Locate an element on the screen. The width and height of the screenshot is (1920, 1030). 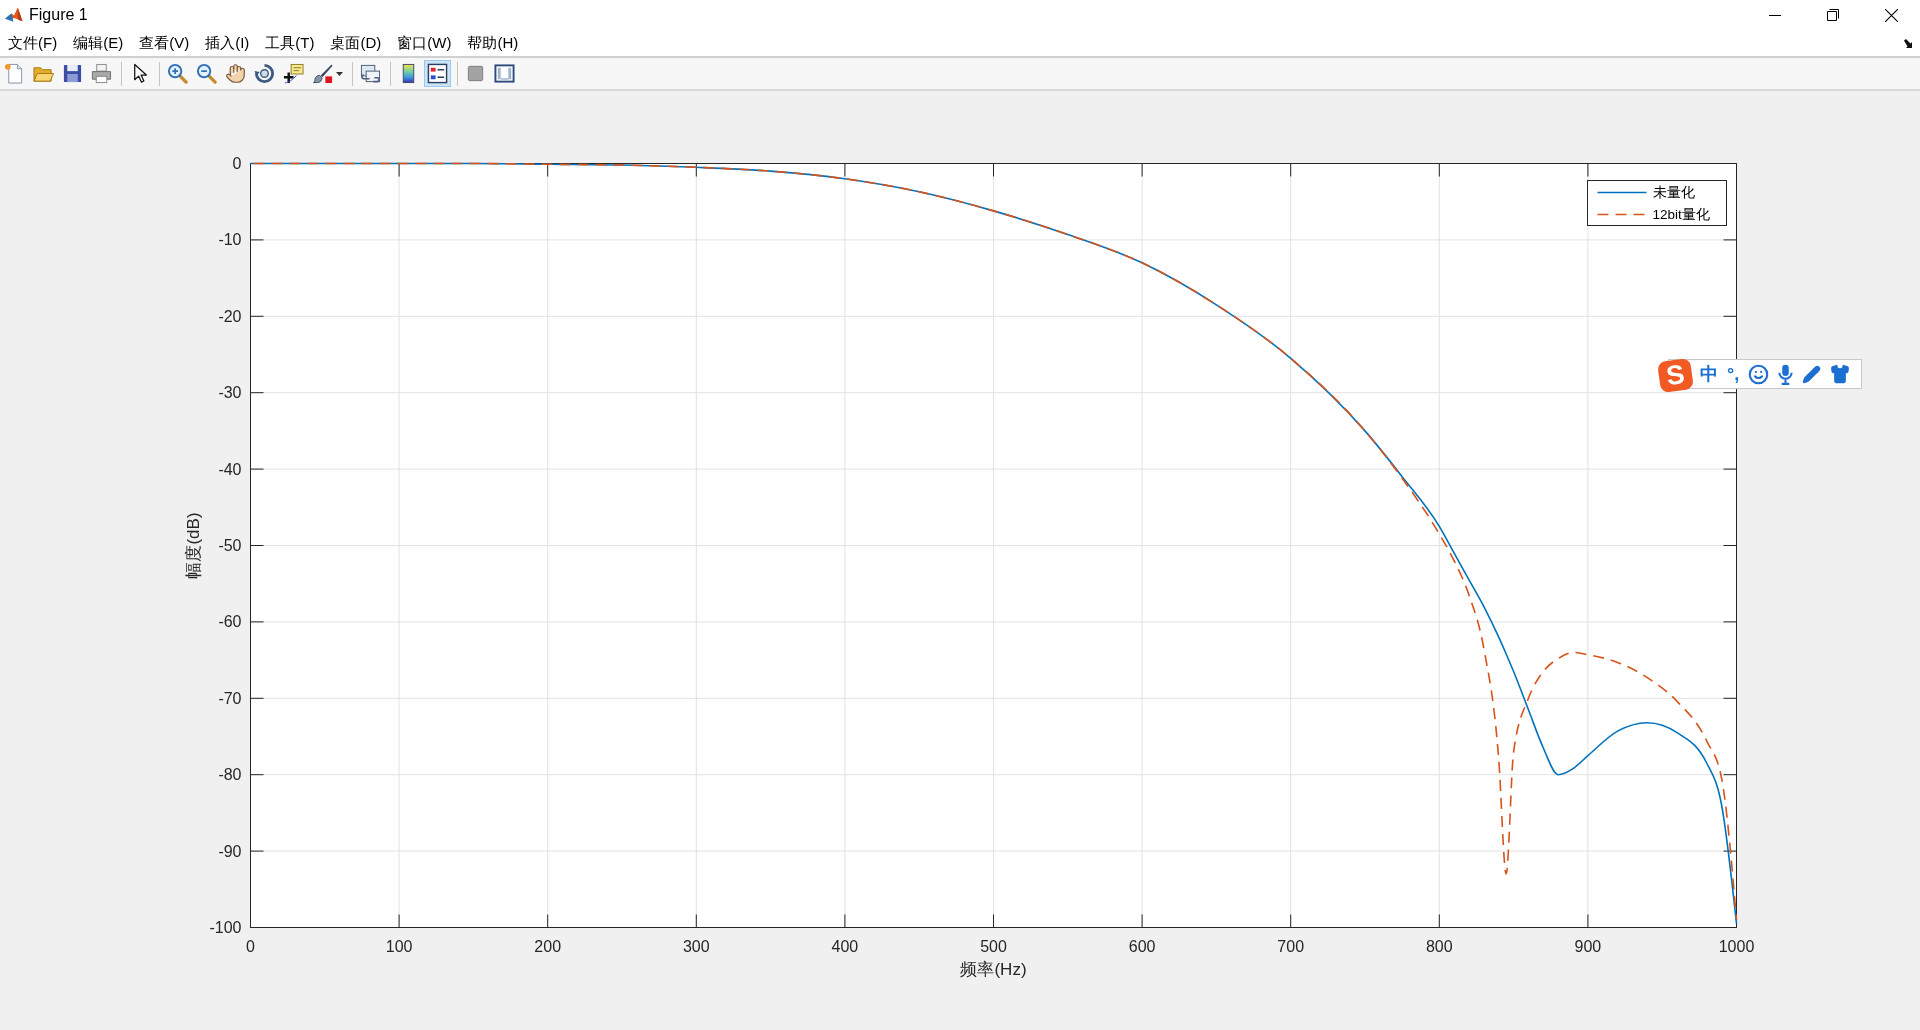
menu-item: 工具(T) is located at coordinates (290, 43).